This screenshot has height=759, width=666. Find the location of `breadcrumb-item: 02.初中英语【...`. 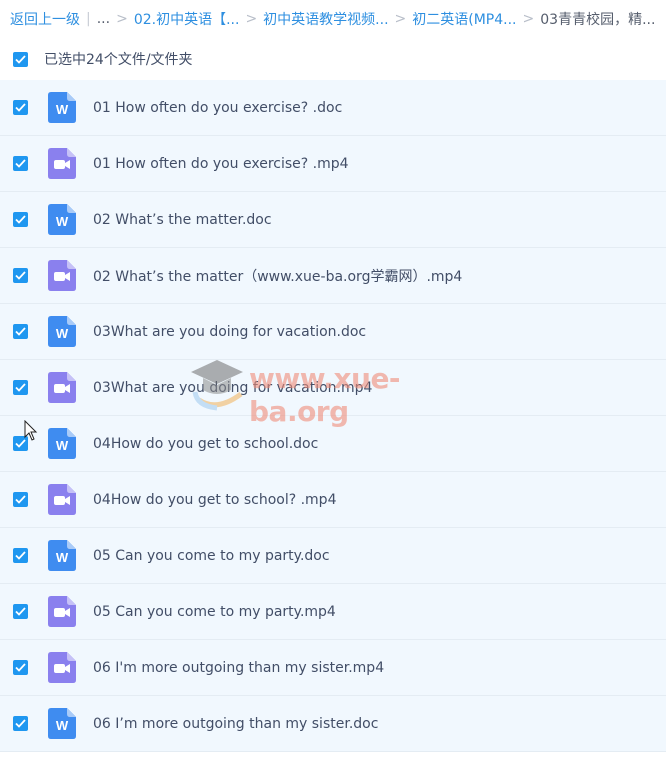

breadcrumb-item: 02.初中英语【... is located at coordinates (187, 19).